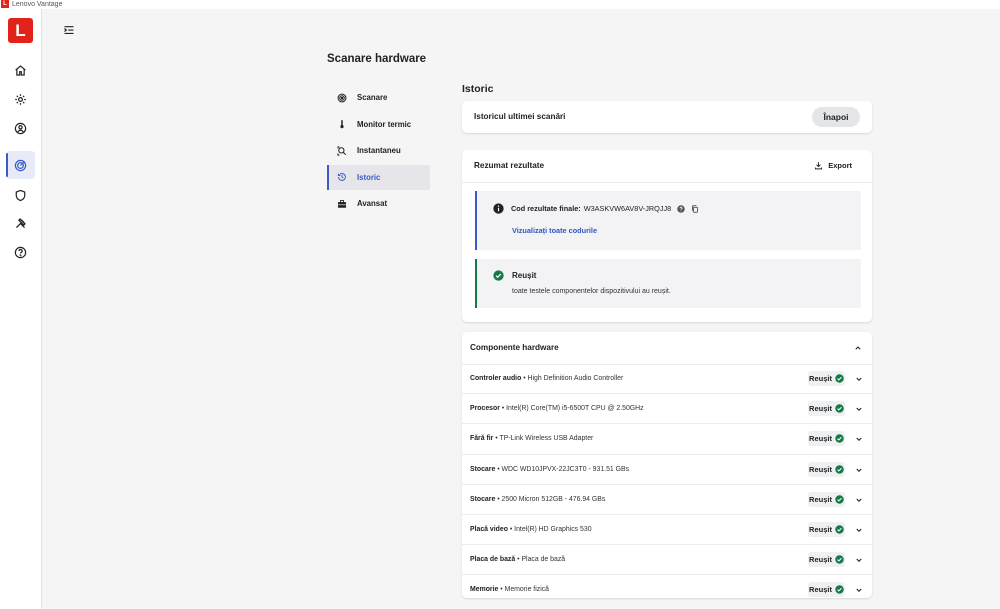 The width and height of the screenshot is (1000, 609). I want to click on component-type: Placă video, so click(489, 530).